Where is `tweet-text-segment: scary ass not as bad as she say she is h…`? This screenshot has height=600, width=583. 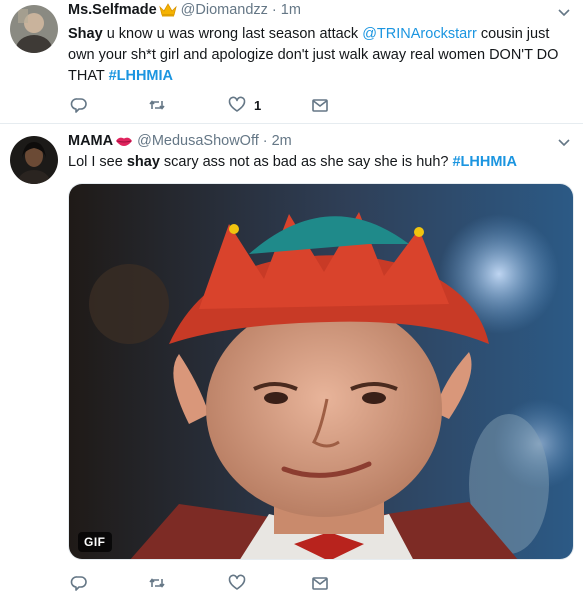
tweet-text-segment: scary ass not as bad as she say she is h… is located at coordinates (306, 162).